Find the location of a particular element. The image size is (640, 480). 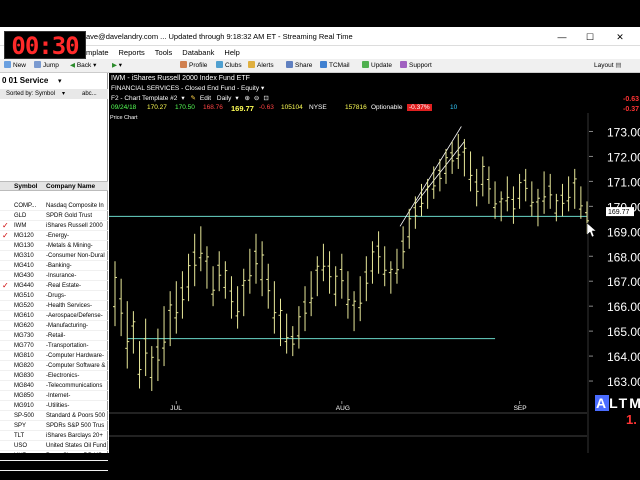

row-company: -Retail- is located at coordinates (56, 336).